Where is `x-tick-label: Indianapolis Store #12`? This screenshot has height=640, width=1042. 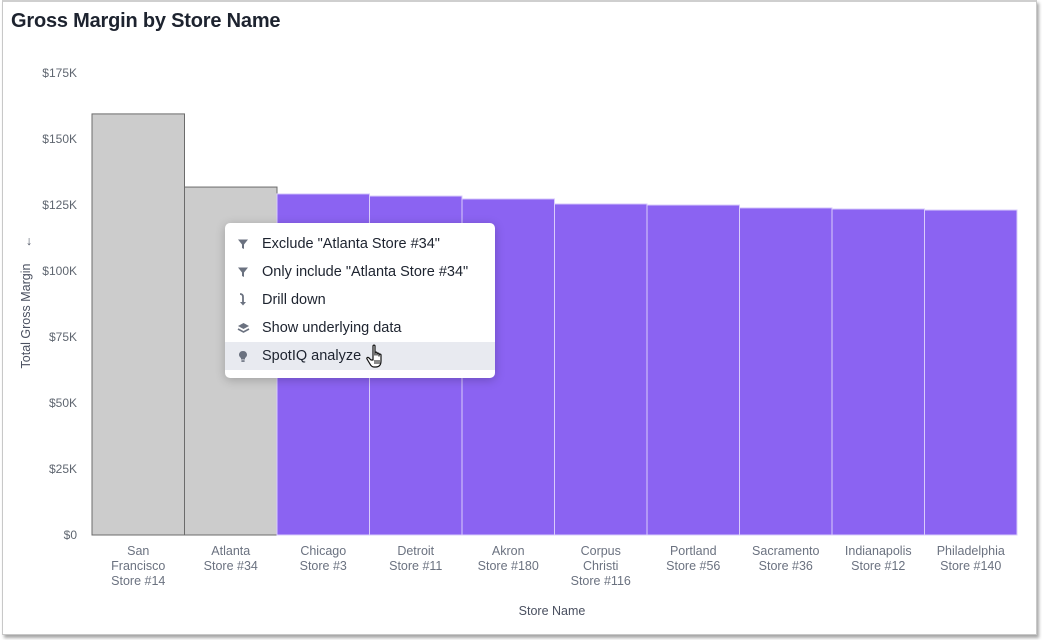 x-tick-label: Indianapolis Store #12 is located at coordinates (878, 558).